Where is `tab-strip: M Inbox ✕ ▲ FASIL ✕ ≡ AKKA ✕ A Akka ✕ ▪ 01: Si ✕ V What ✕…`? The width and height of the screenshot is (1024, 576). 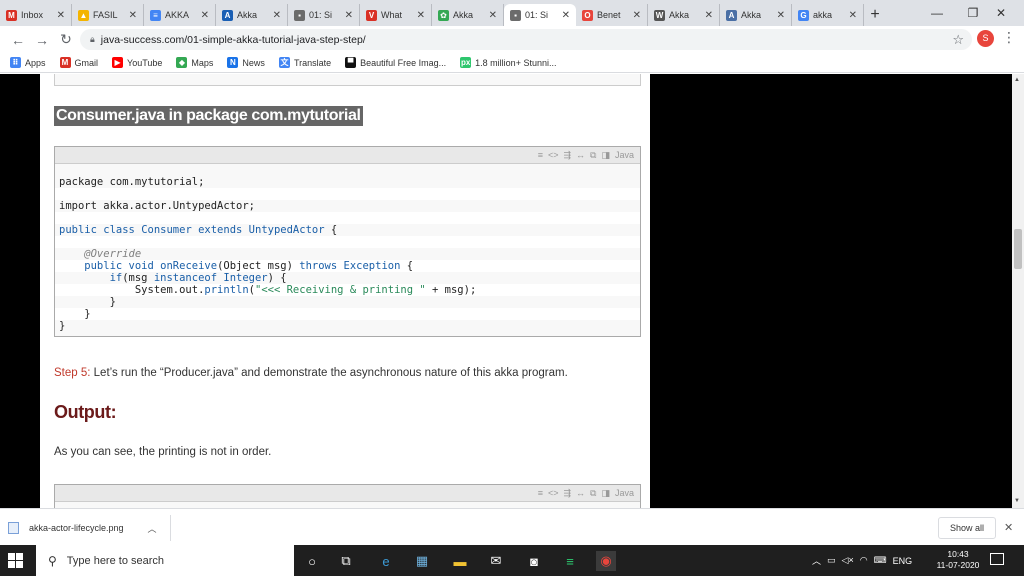 tab-strip: M Inbox ✕ ▲ FASIL ✕ ≡ AKKA ✕ A Akka ✕ ▪ 01: Si ✕ V What ✕… is located at coordinates (512, 13).